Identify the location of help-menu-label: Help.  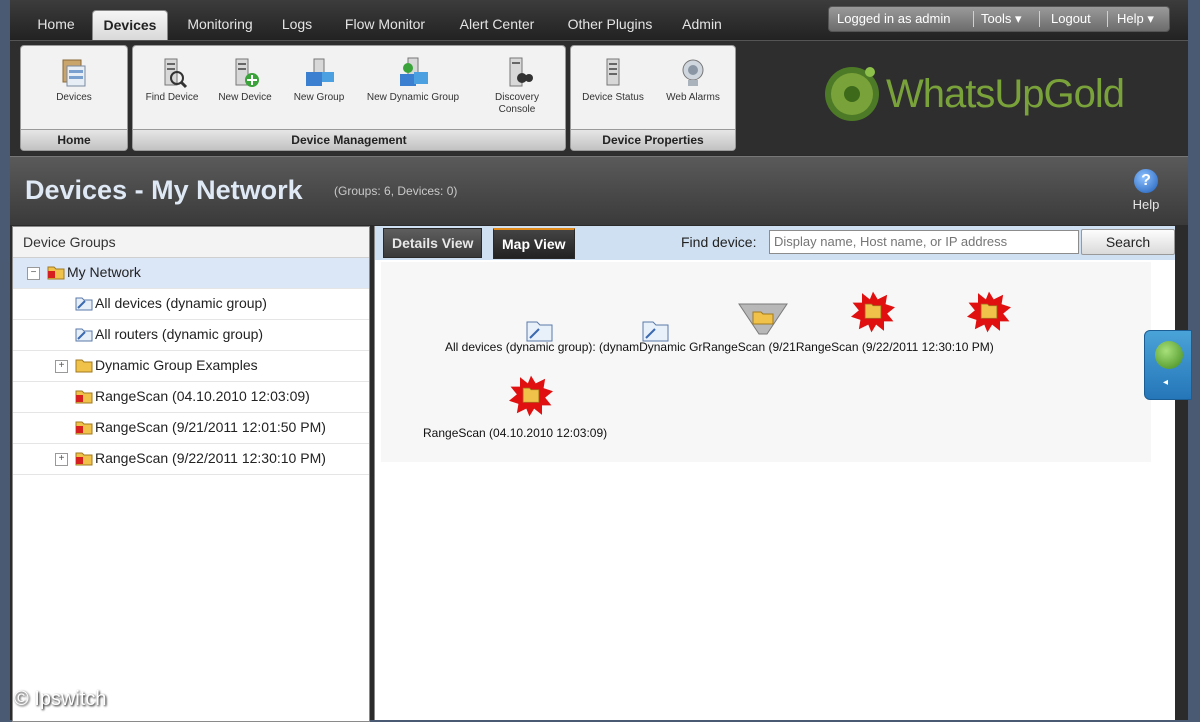
(1130, 18).